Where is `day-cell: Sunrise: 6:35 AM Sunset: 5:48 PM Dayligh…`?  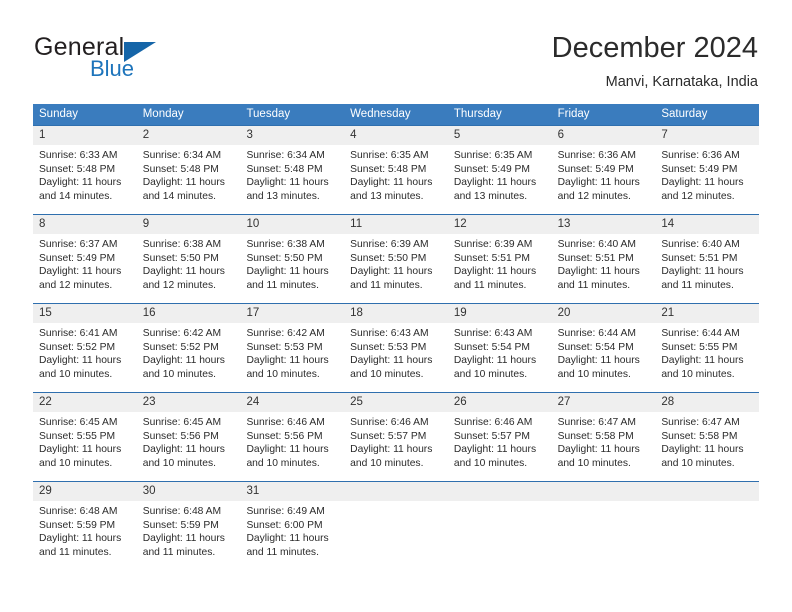
day-cell: Sunrise: 6:35 AM Sunset: 5:48 PM Dayligh… is located at coordinates (396, 179).